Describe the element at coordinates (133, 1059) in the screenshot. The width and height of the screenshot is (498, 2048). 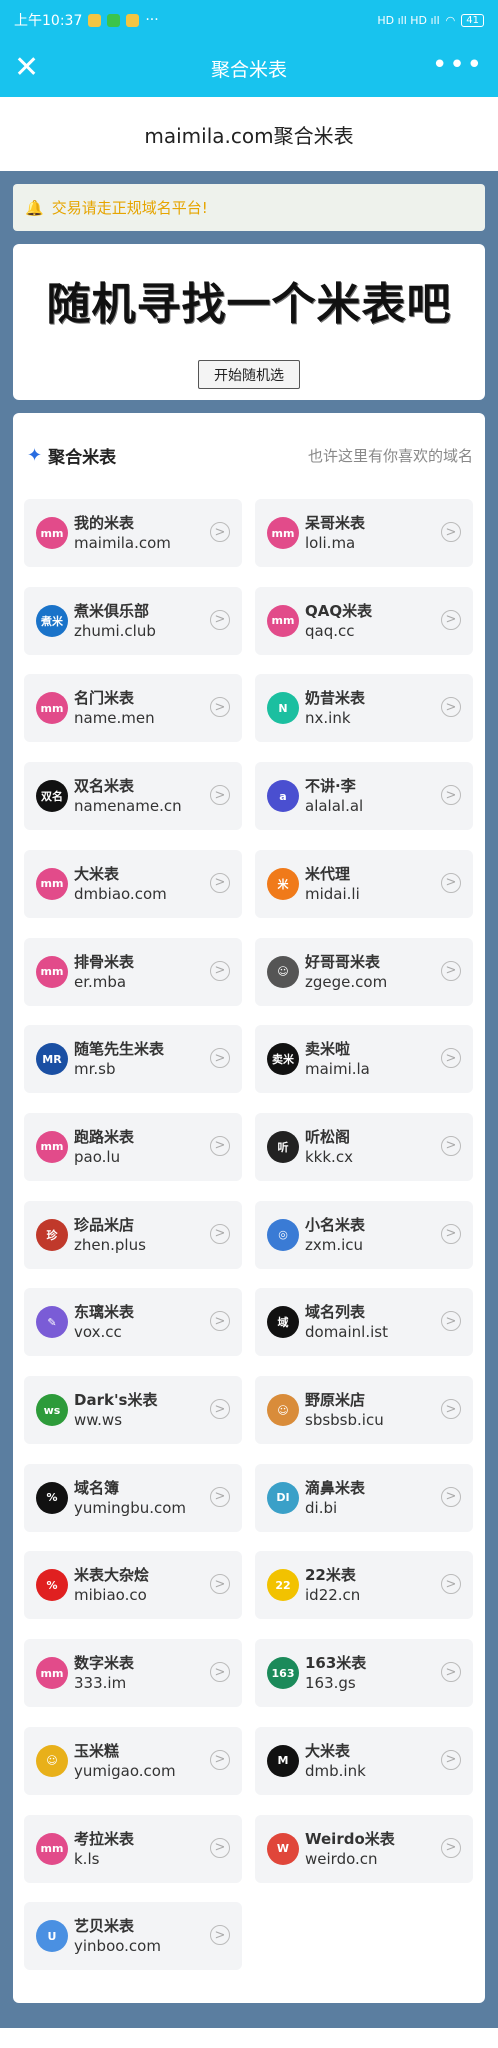
I see `site-tile: MR 随笔先生米表 mr.sb >` at that location.